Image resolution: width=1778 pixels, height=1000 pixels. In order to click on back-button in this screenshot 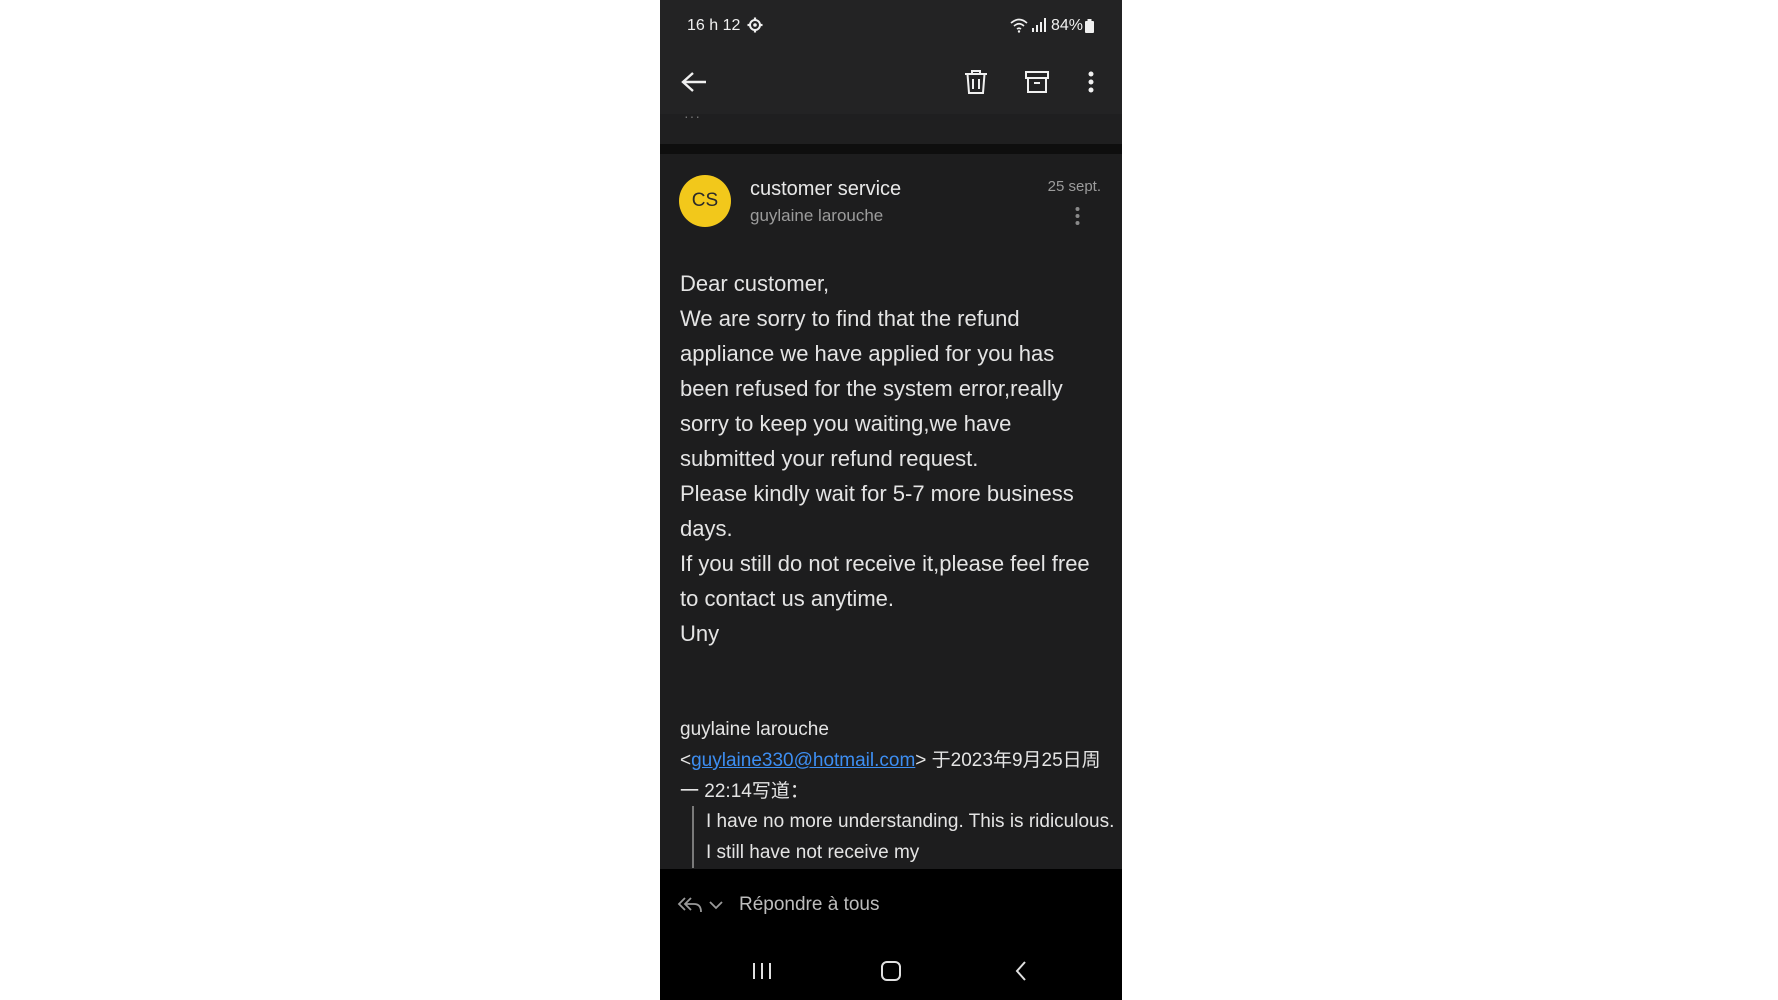, I will do `click(694, 82)`.